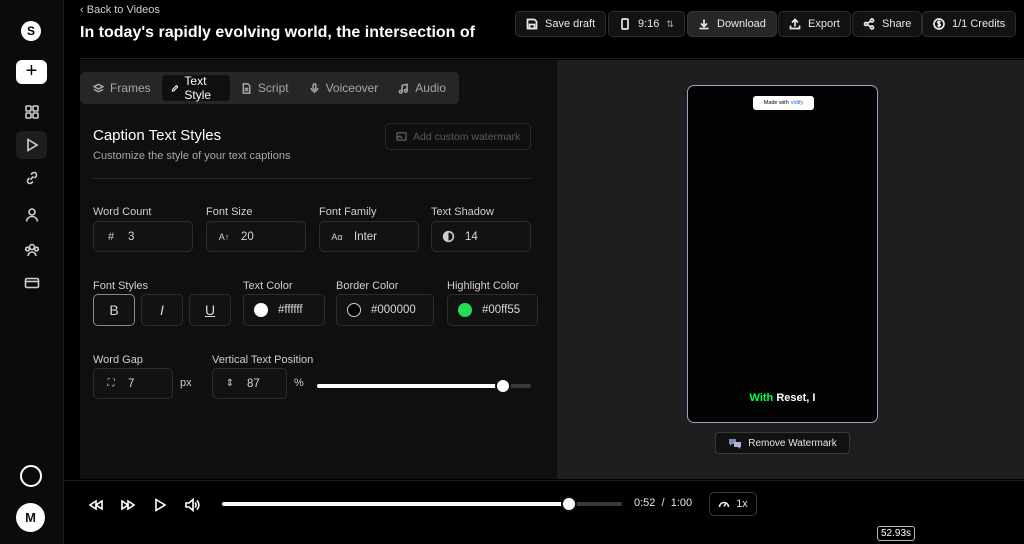  Describe the element at coordinates (122, 88) in the screenshot. I see `tab-frames: Frames` at that location.